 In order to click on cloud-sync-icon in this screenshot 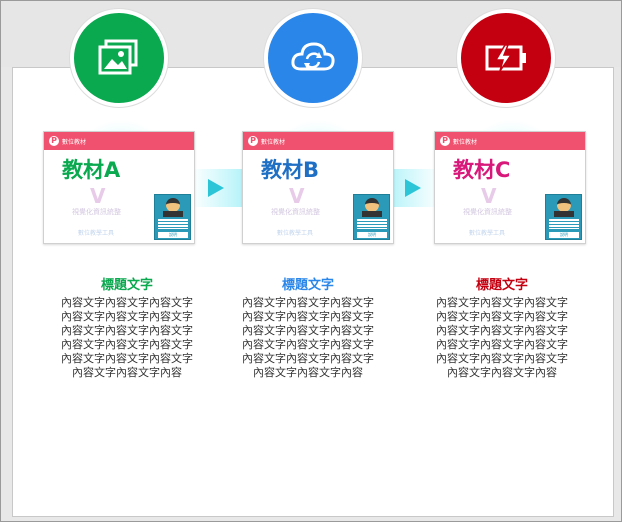, I will do `click(313, 56)`.